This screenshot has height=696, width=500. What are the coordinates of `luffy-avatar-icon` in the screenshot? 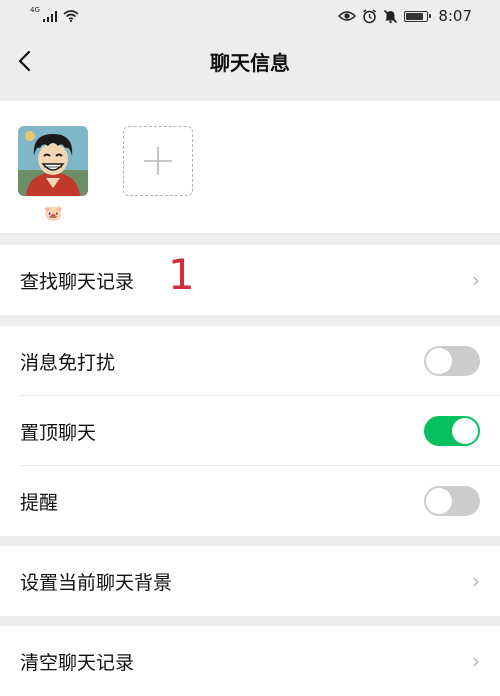 It's located at (53, 161).